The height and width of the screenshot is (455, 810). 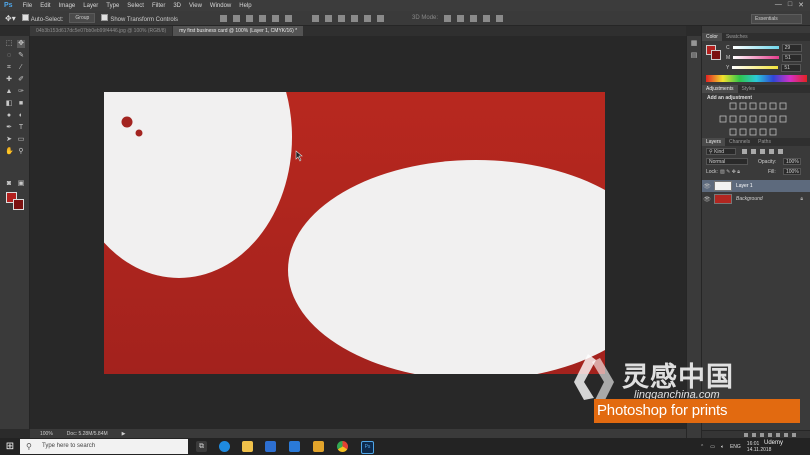 What do you see at coordinates (9, 104) in the screenshot?
I see `eraser-tool-icon: ◧` at bounding box center [9, 104].